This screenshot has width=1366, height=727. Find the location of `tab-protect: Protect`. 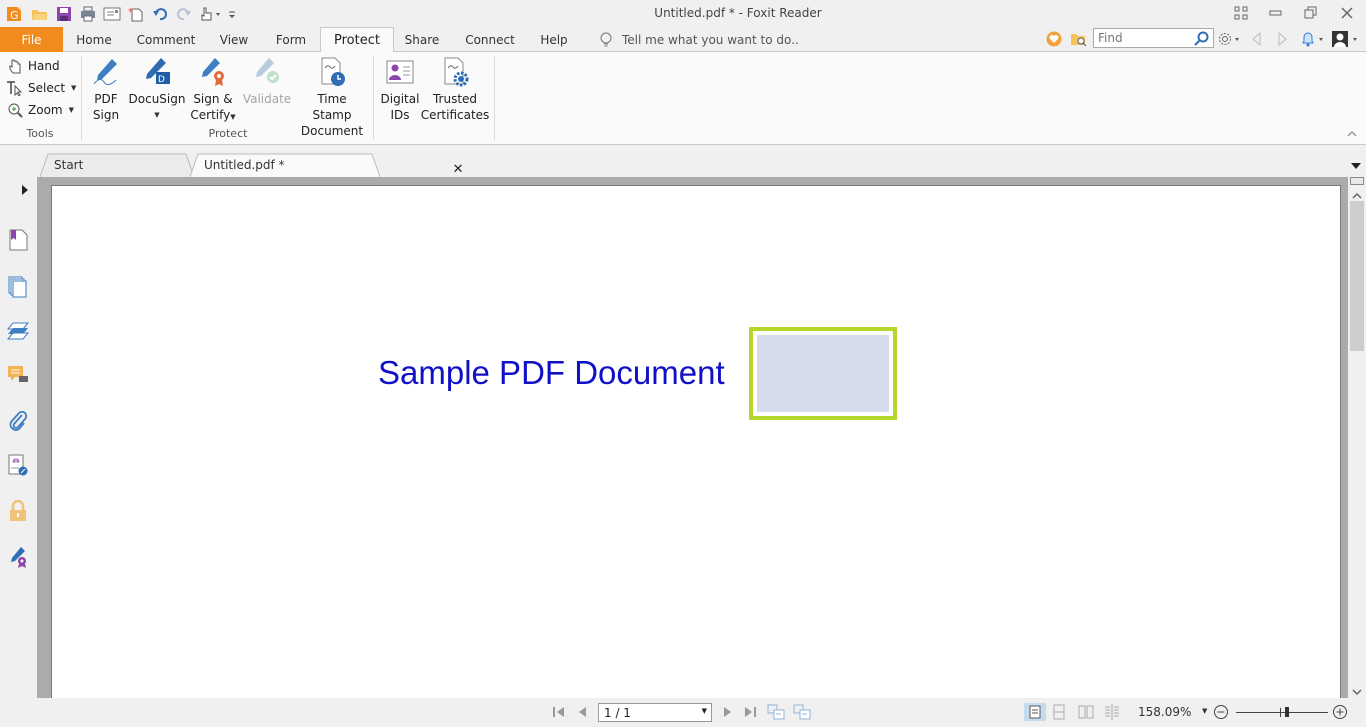

tab-protect: Protect is located at coordinates (357, 40).